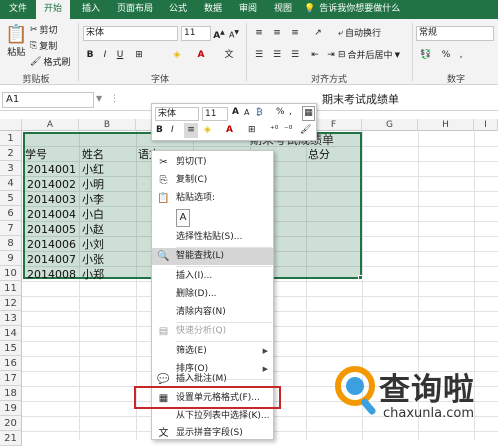 The width and height of the screenshot is (498, 446). What do you see at coordinates (177, 114) in the screenshot?
I see `mini-font-combo: 宋体` at bounding box center [177, 114].